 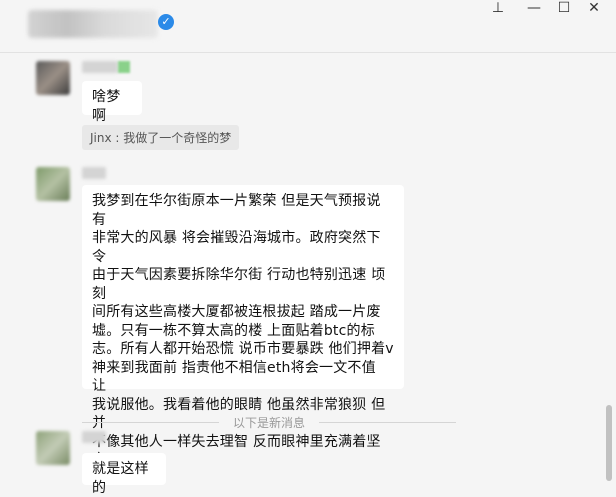 What do you see at coordinates (93, 24) in the screenshot?
I see `chat-title` at bounding box center [93, 24].